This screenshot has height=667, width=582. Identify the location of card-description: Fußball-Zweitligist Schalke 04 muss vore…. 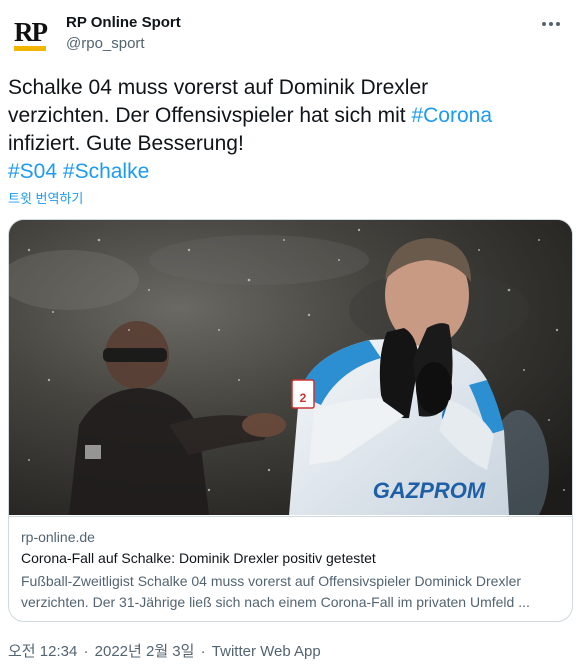
(292, 592).